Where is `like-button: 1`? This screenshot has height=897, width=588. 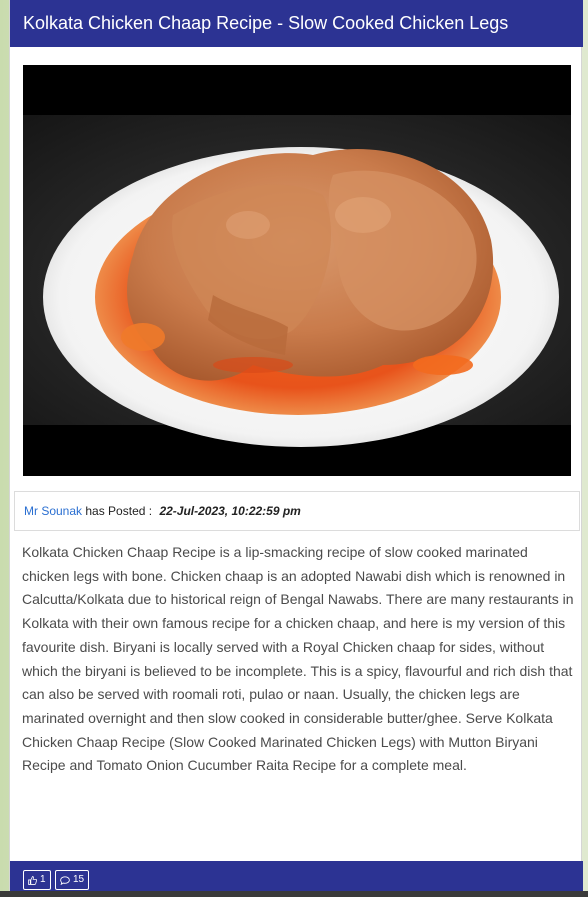
like-button: 1 is located at coordinates (37, 880).